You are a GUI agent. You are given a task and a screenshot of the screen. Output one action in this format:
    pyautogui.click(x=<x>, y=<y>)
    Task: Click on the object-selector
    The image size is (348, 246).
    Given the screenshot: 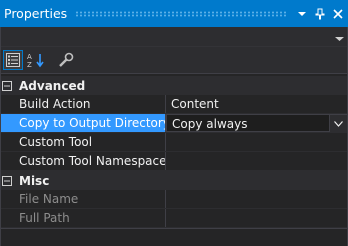 What is the action you would take?
    pyautogui.click(x=174, y=37)
    